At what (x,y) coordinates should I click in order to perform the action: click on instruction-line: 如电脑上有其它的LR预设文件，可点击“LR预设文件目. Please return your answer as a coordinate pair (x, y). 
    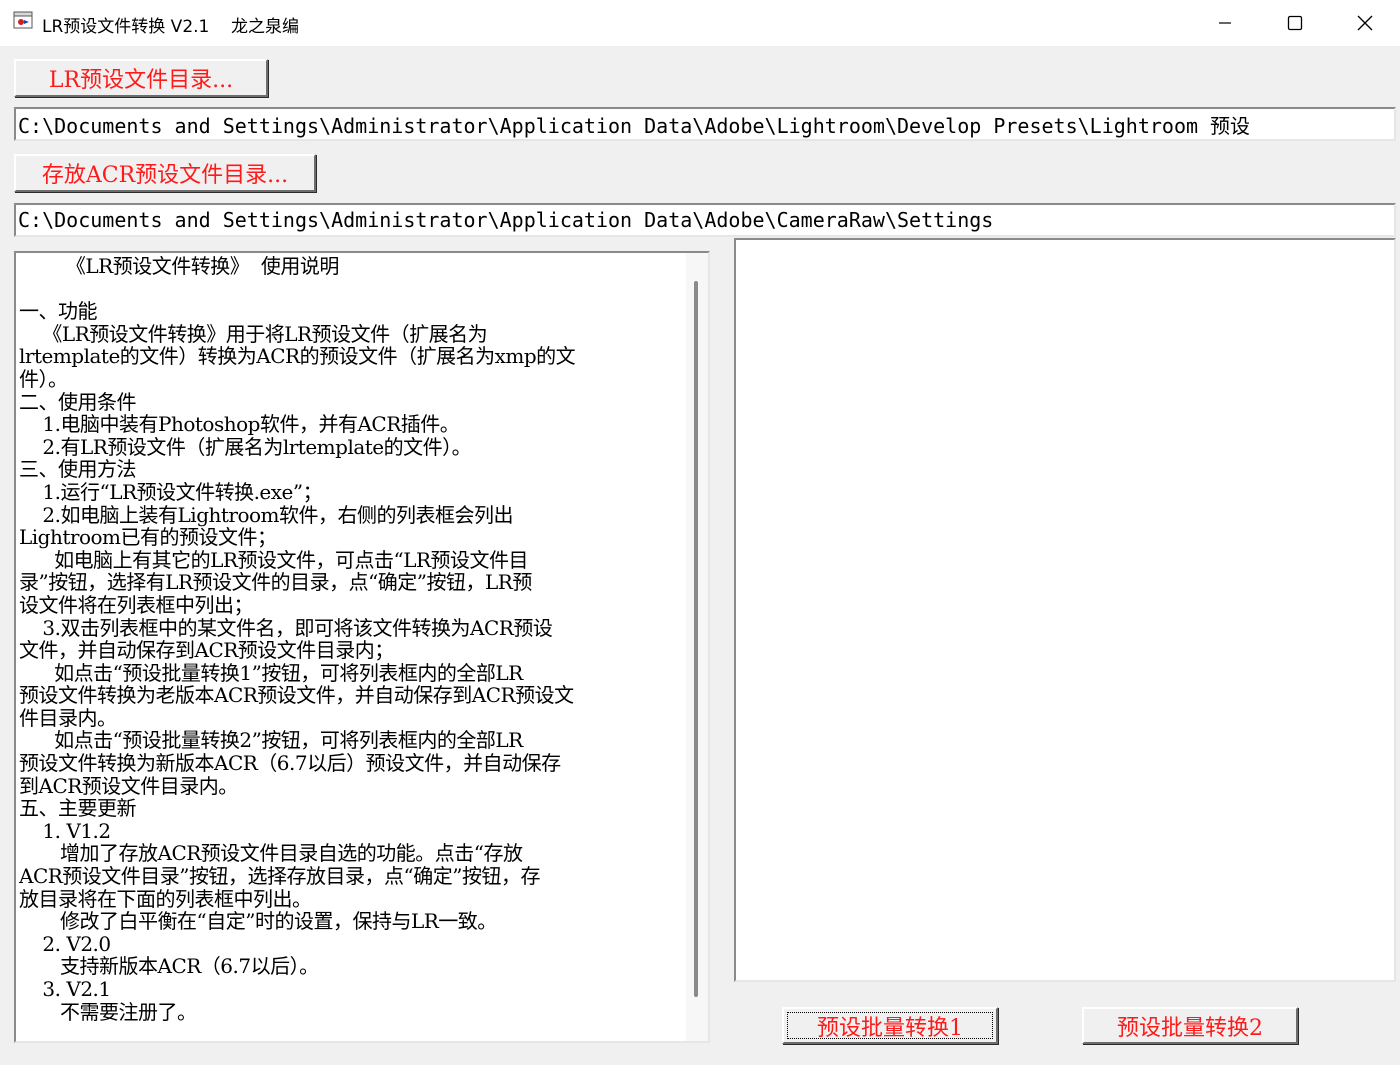
    Looking at the image, I should click on (274, 559).